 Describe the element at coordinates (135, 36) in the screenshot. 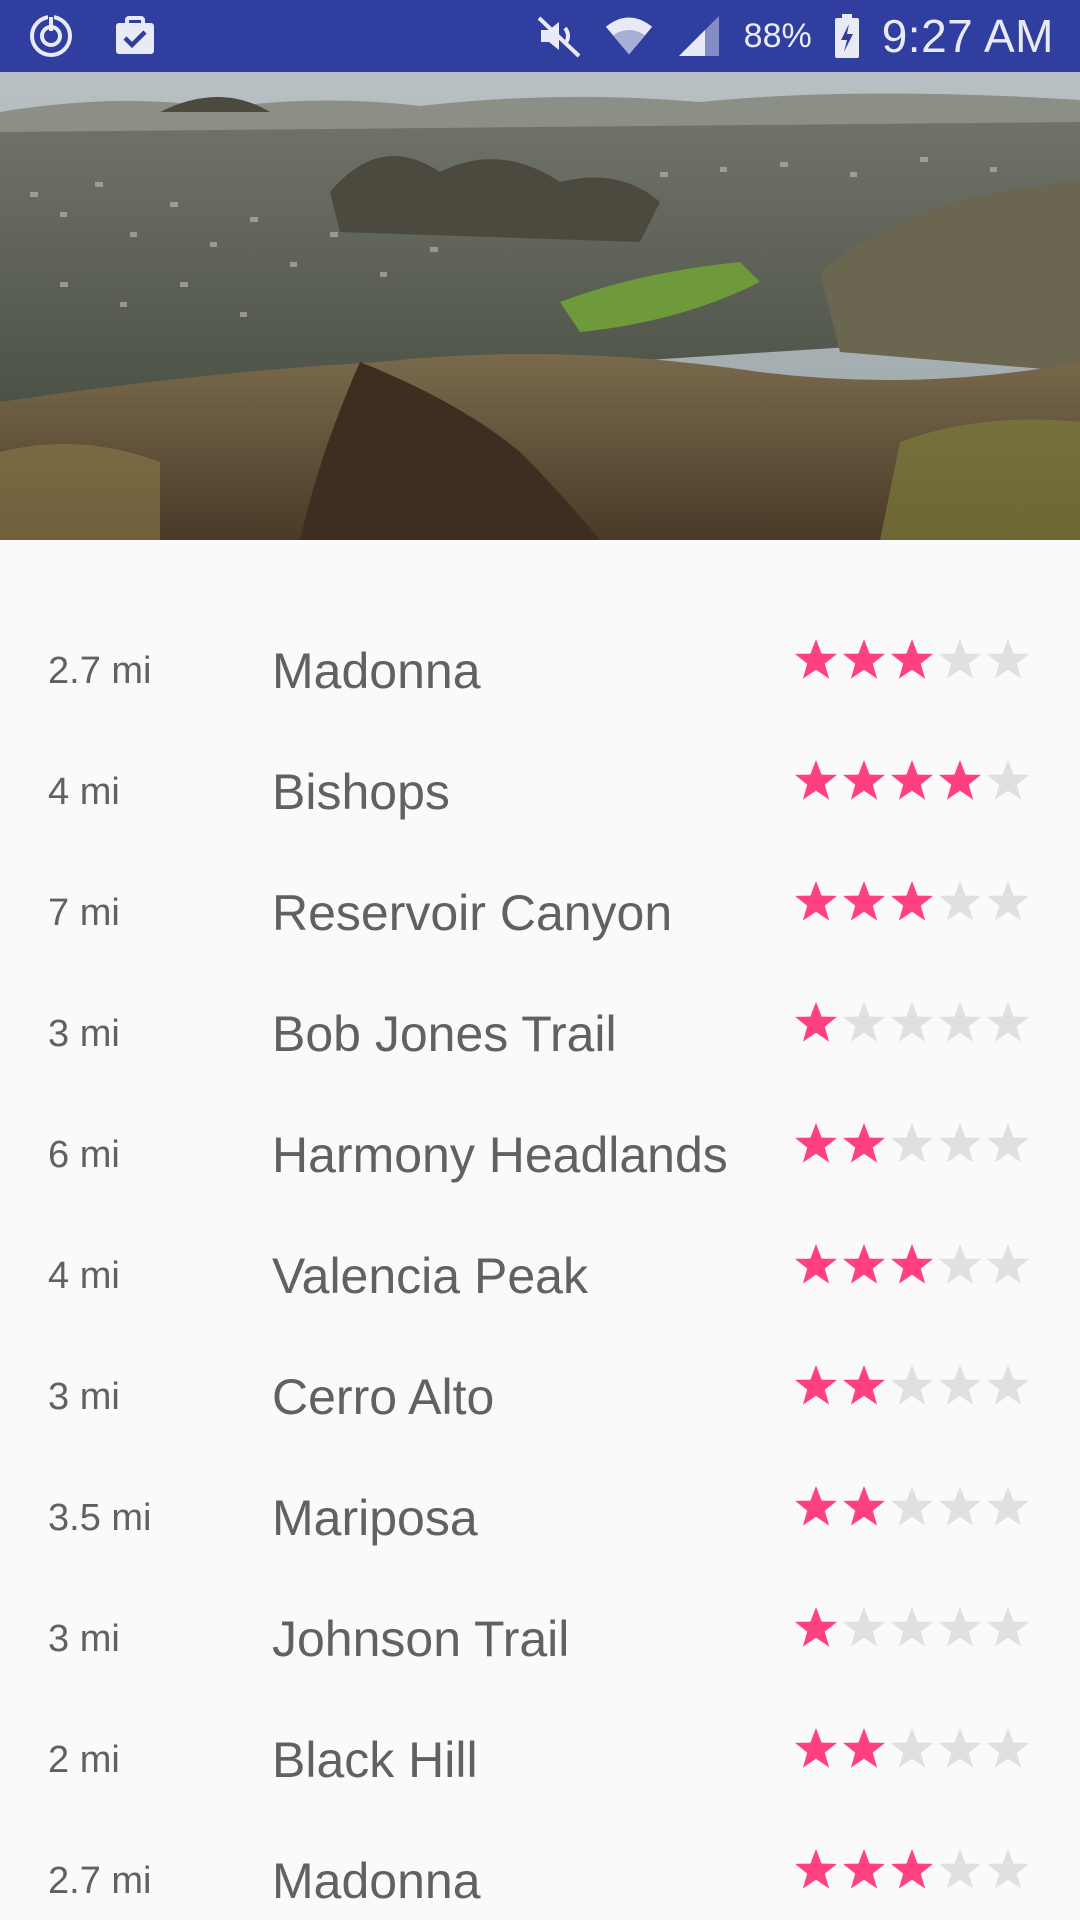

I see `clipboard-check-icon` at that location.